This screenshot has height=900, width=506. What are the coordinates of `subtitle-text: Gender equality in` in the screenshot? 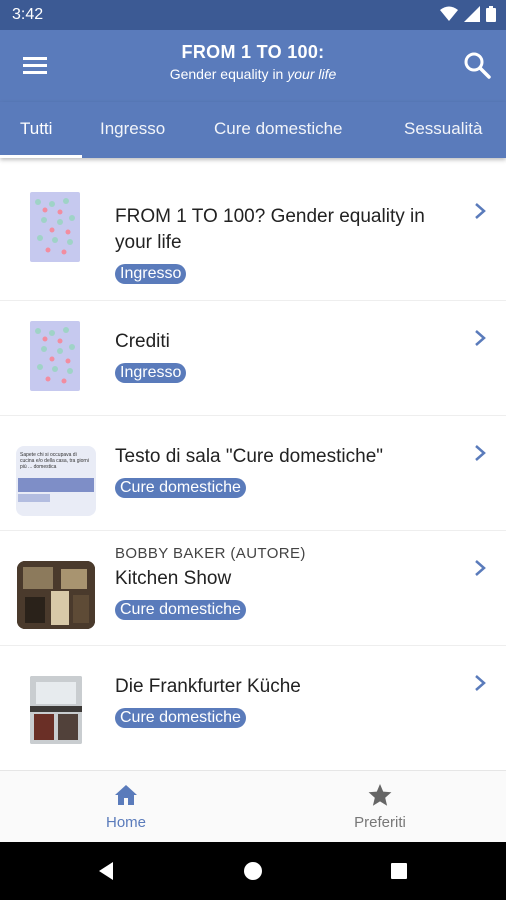 It's located at (228, 74).